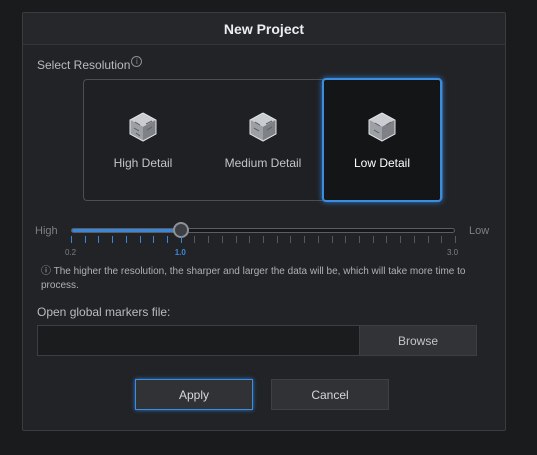  Describe the element at coordinates (180, 252) in the screenshot. I see `slider-current-label: 1.0` at that location.